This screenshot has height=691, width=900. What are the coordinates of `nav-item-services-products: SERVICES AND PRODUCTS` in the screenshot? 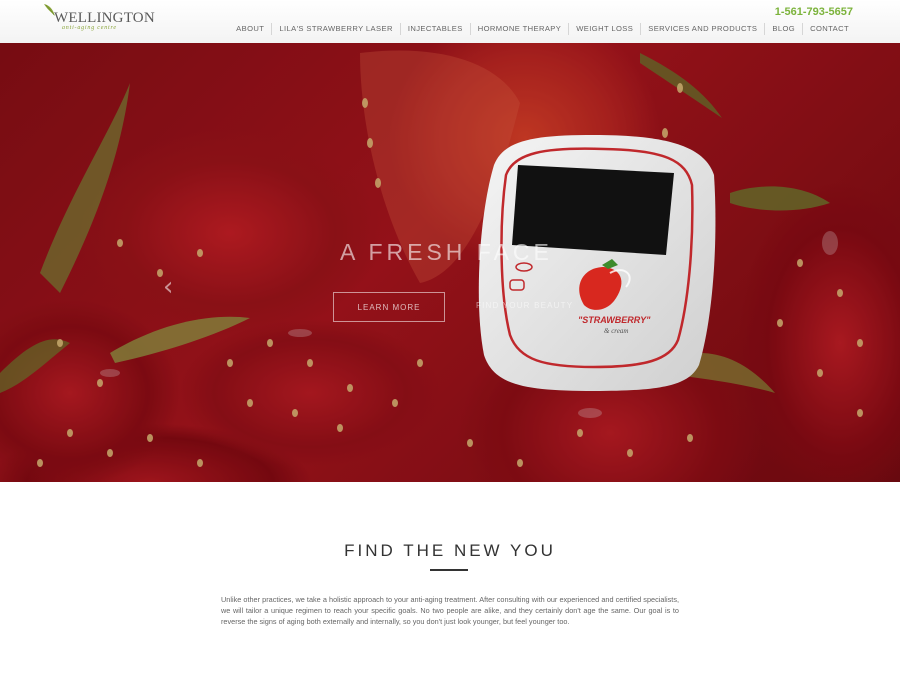 It's located at (702, 29).